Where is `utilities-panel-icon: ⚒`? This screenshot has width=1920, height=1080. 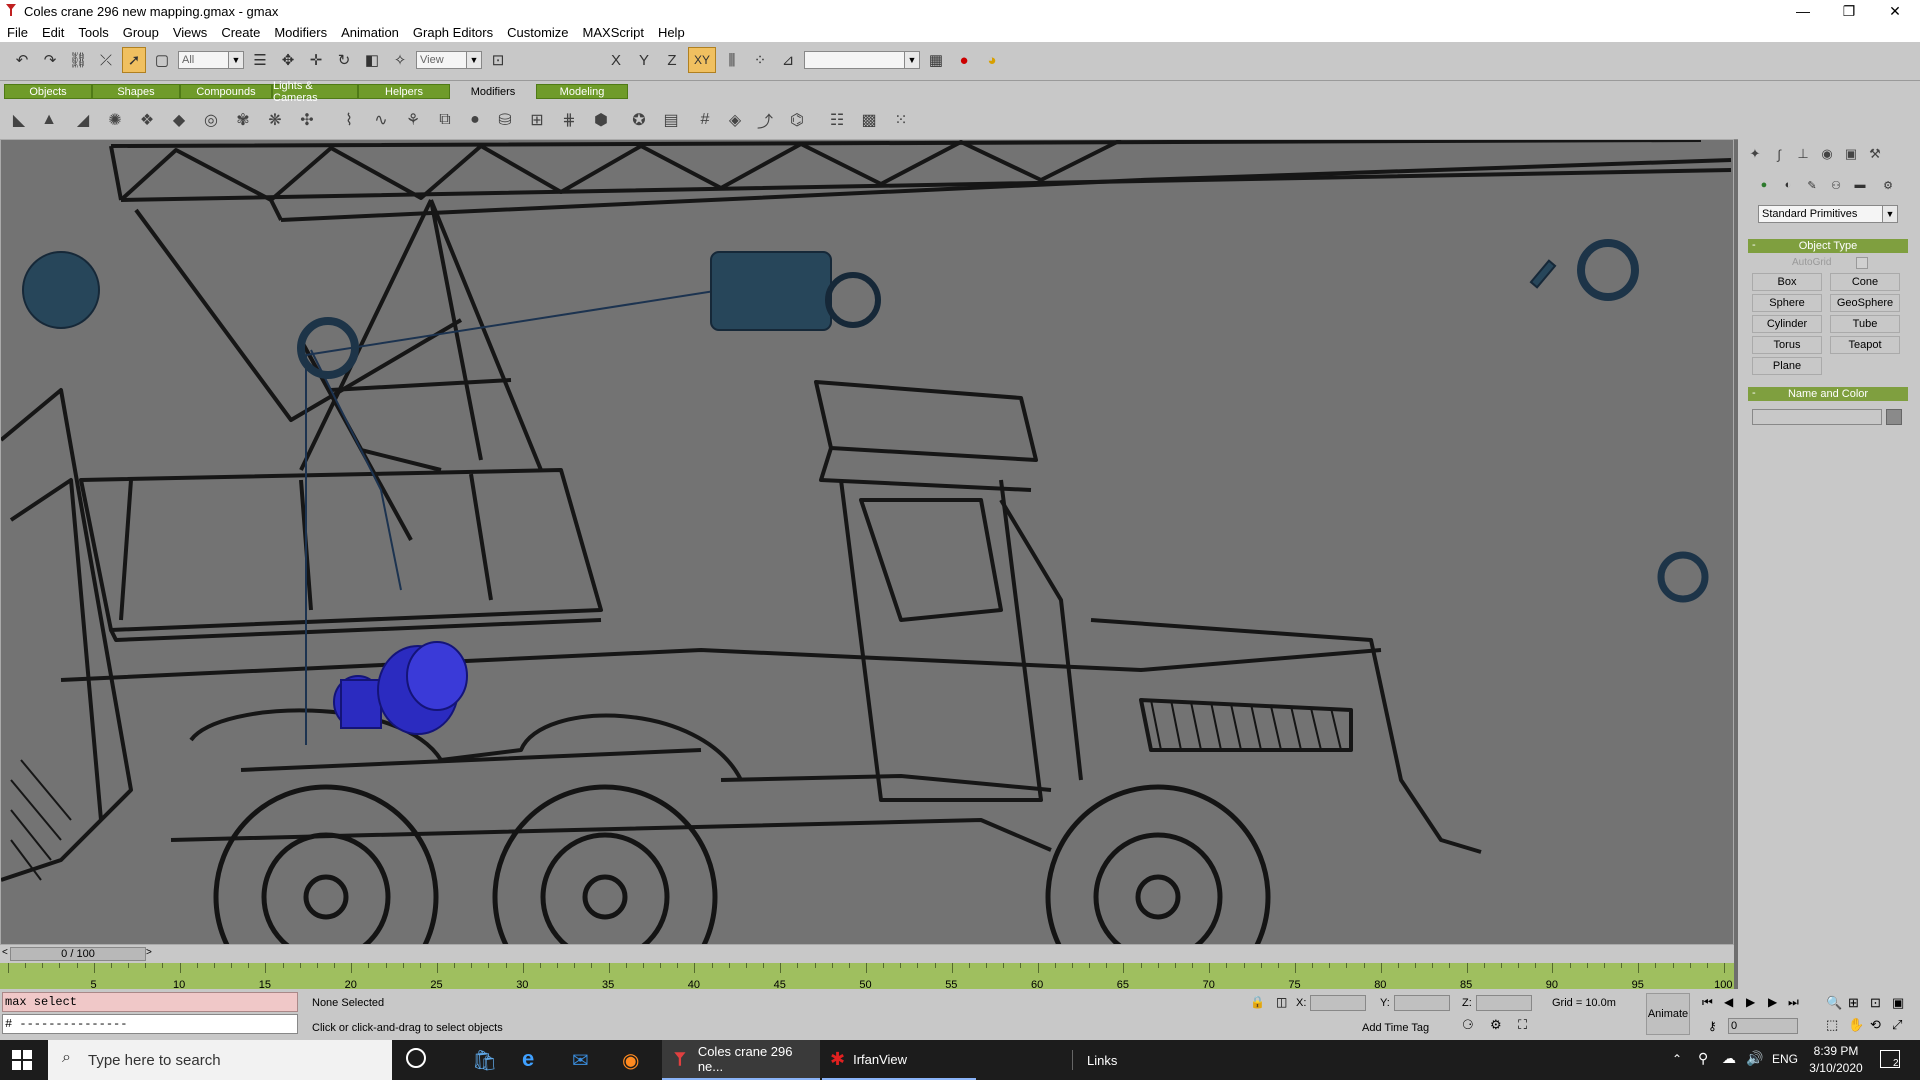
utilities-panel-icon: ⚒ is located at coordinates (1875, 154).